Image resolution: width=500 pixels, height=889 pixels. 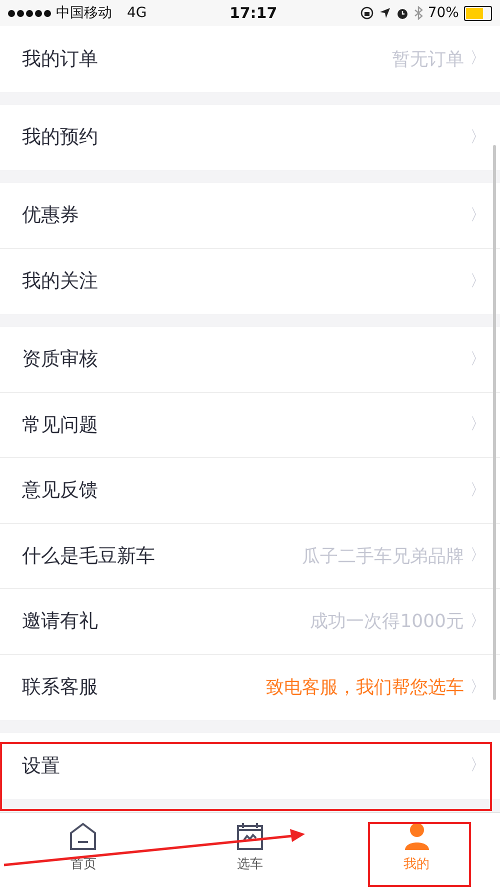 I want to click on calendar-icon, so click(x=250, y=835).